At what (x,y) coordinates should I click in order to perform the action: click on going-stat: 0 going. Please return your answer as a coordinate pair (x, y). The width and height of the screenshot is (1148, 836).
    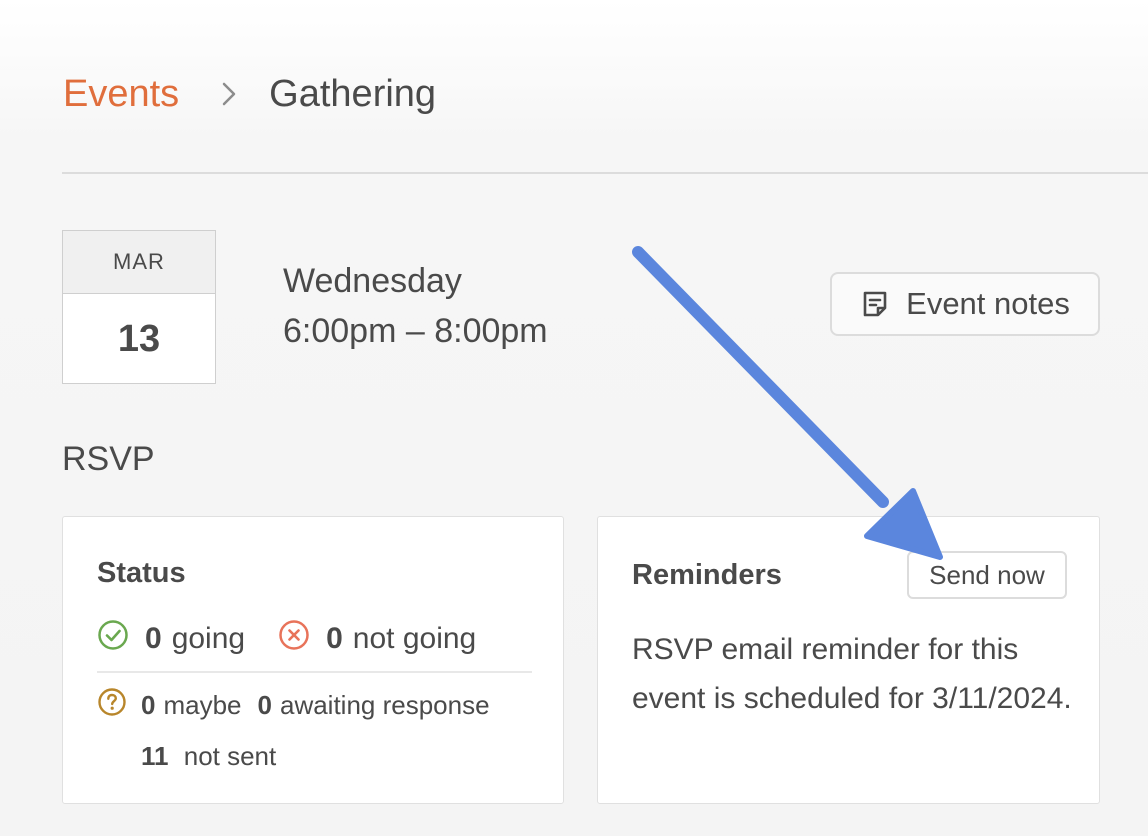
    Looking at the image, I should click on (171, 639).